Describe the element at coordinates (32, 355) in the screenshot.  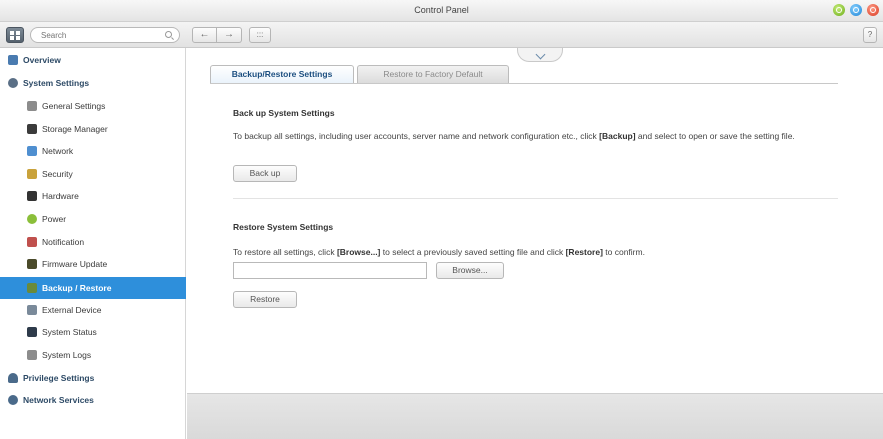
I see `logs-icon` at that location.